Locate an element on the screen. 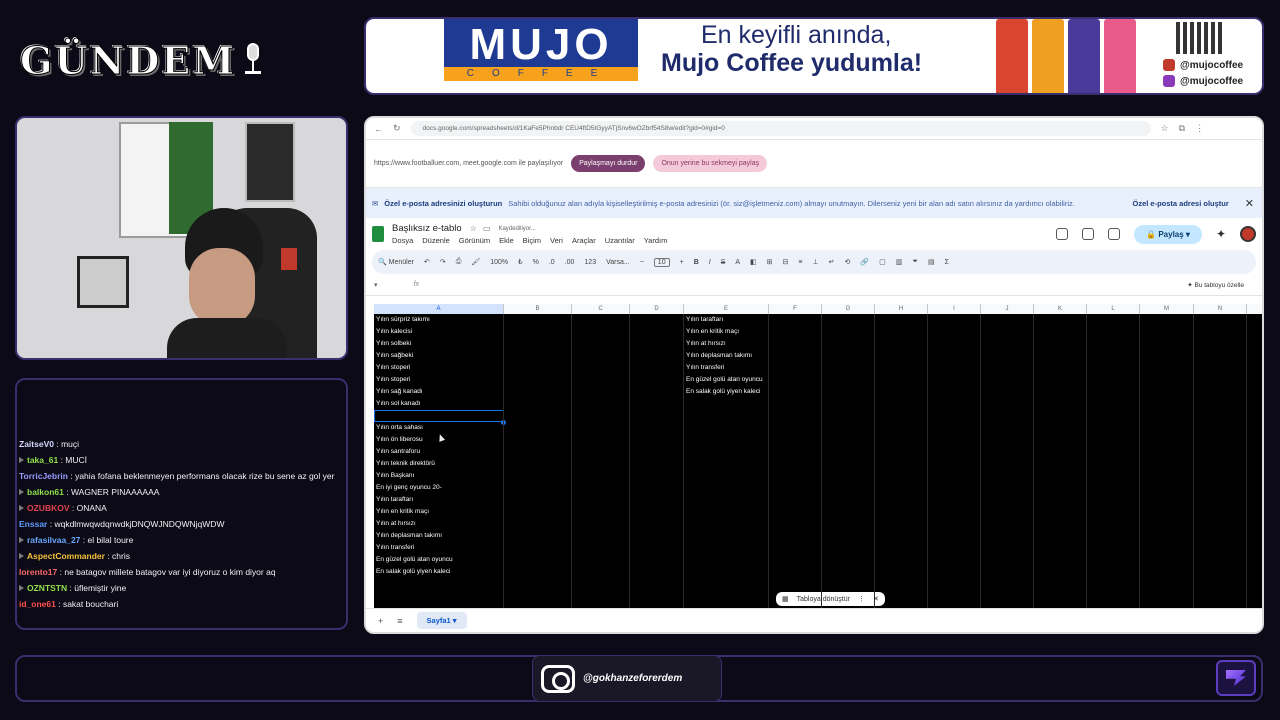 The image size is (1280, 720). menu-item: Düzenle is located at coordinates (436, 240).